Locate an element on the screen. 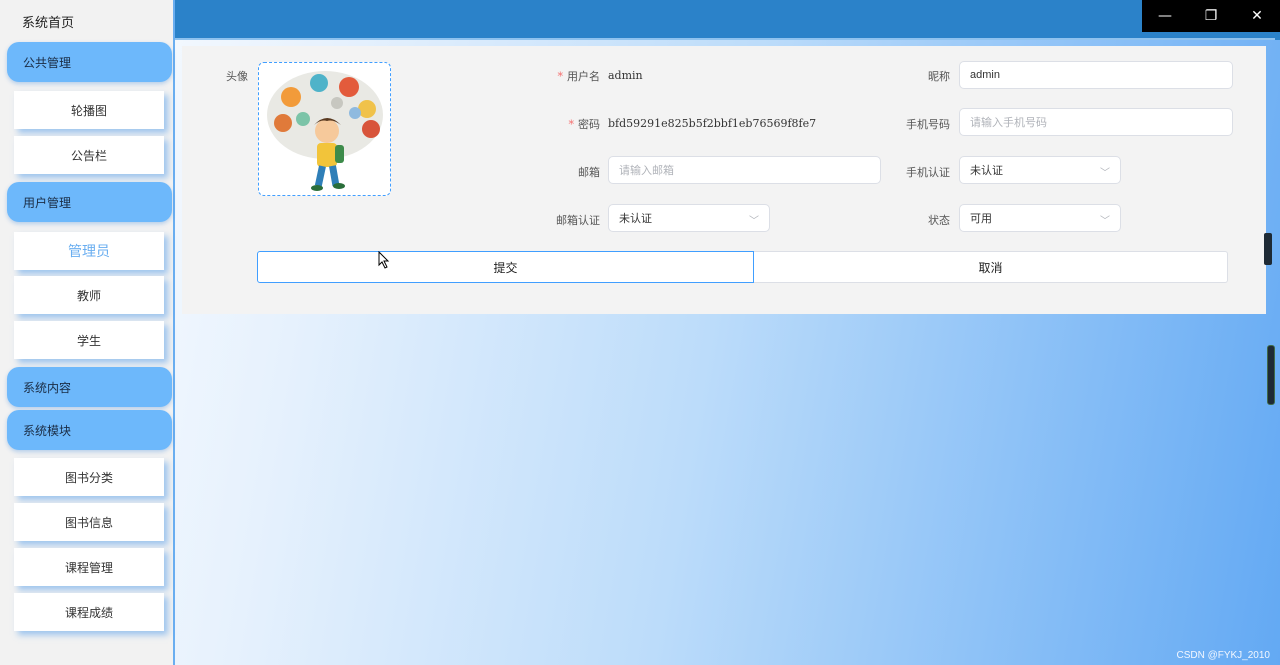 This screenshot has width=1280, height=665. email-verify-label: 邮箱认证 is located at coordinates (578, 220).